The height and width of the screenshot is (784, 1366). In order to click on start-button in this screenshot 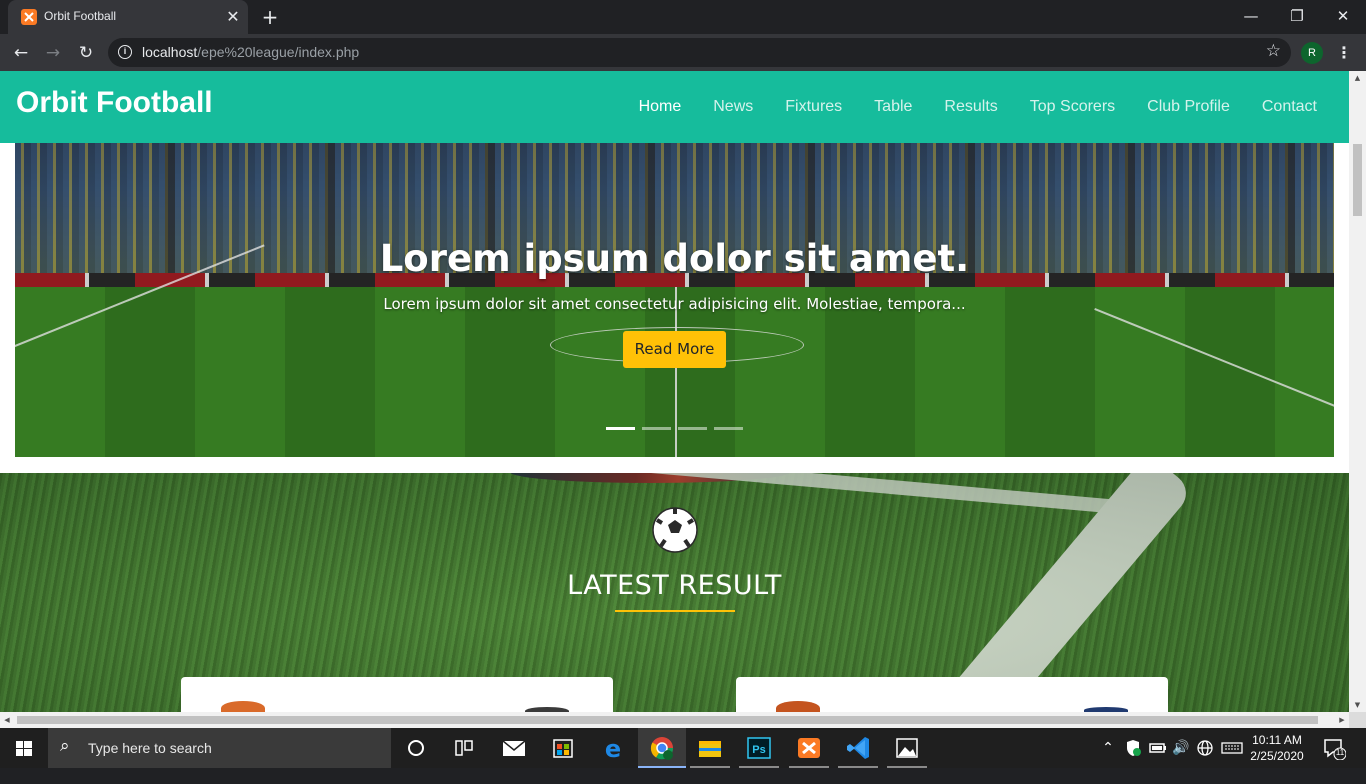, I will do `click(24, 748)`.